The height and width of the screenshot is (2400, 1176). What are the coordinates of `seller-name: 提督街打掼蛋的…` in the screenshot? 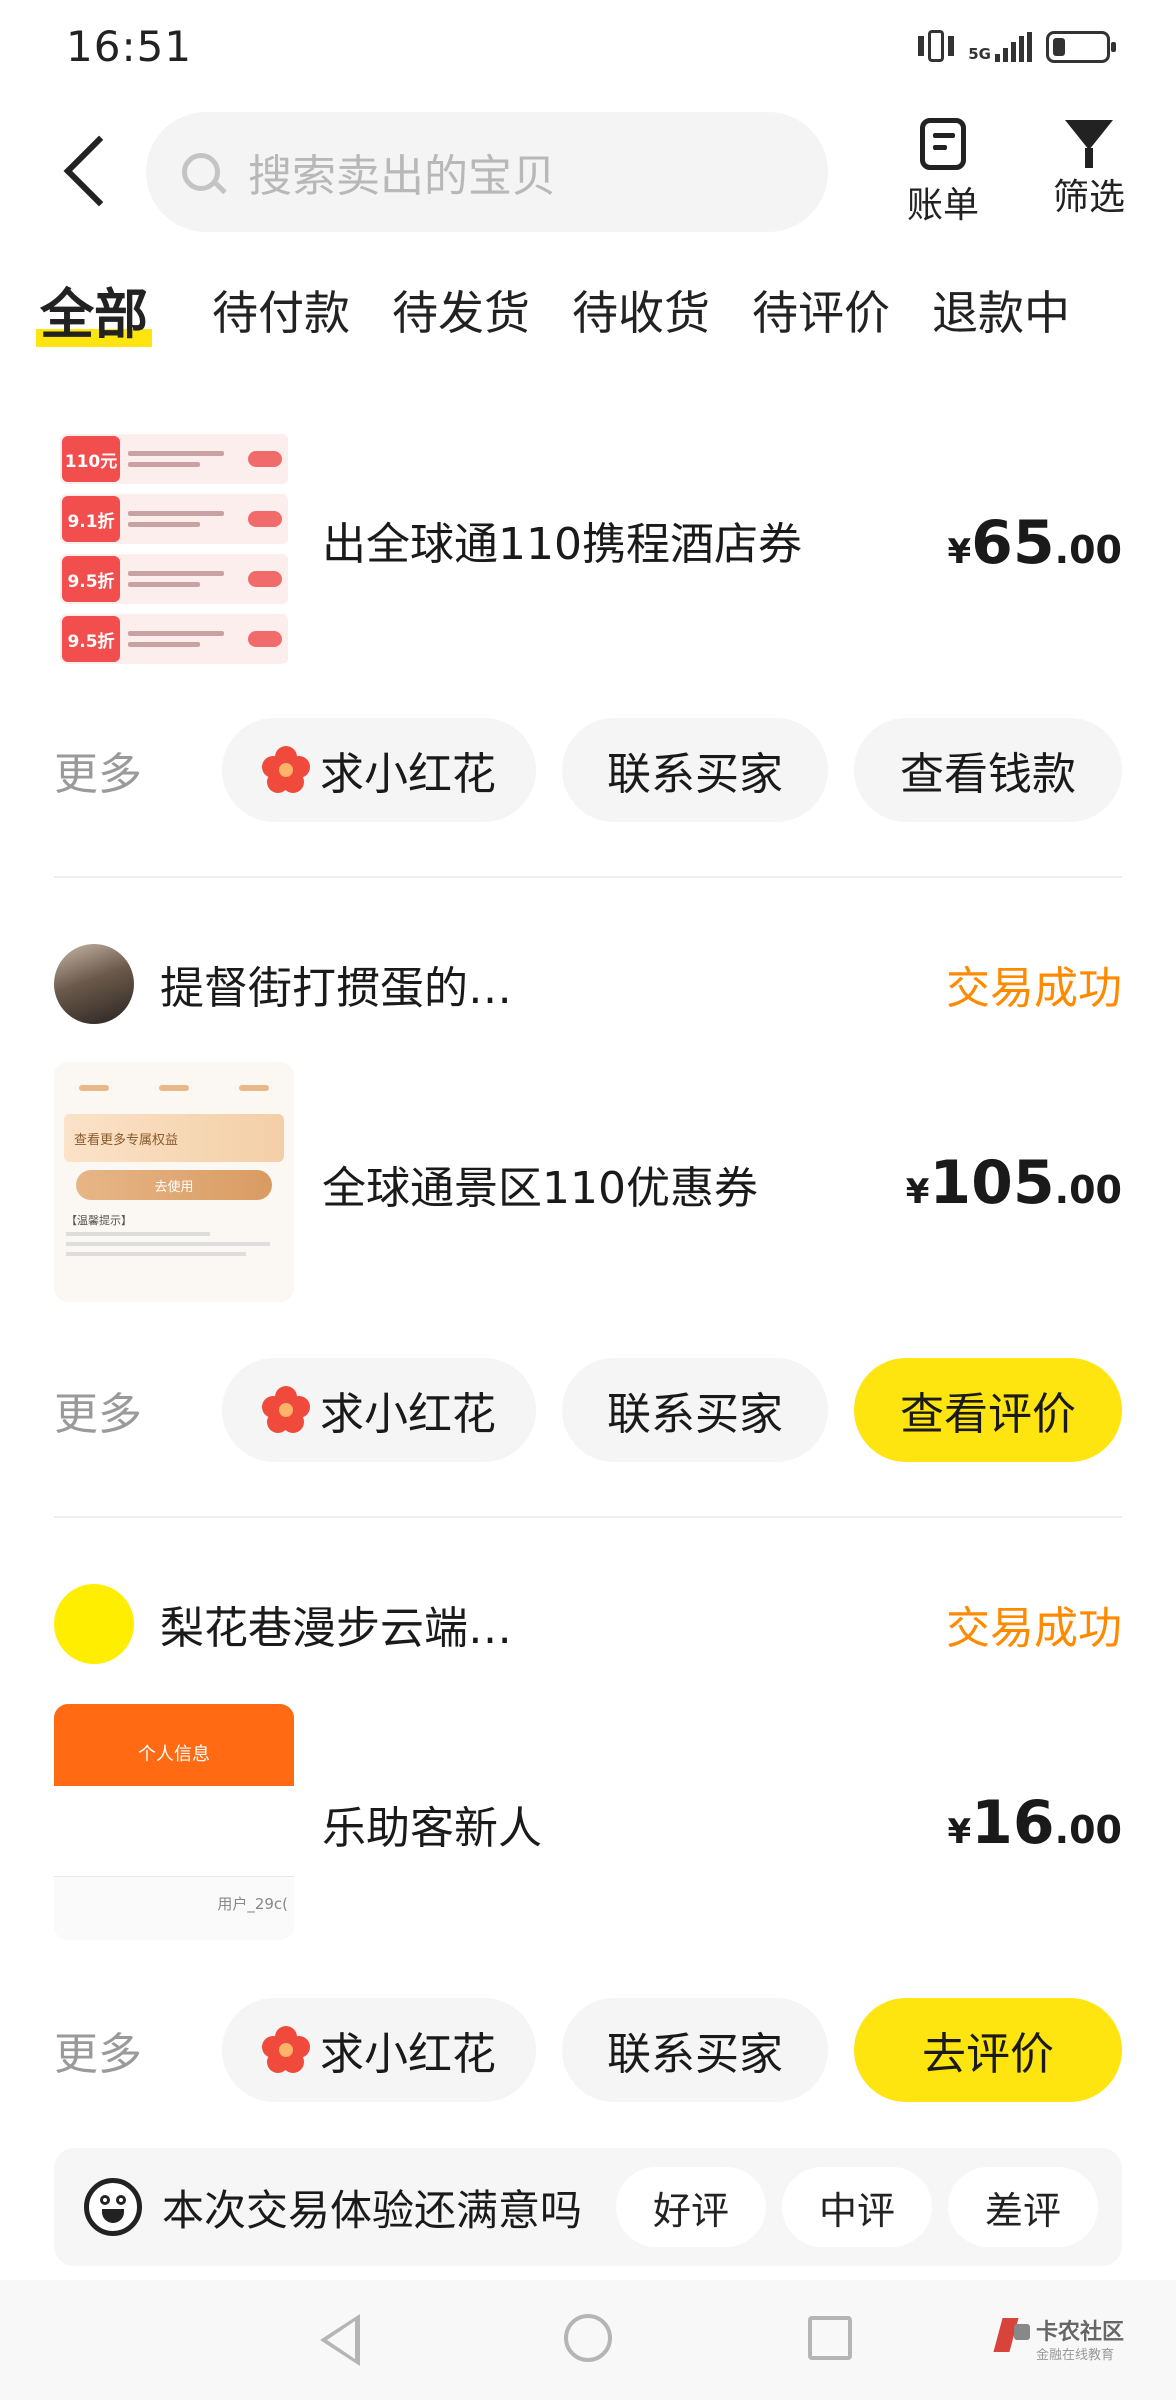 It's located at (336, 984).